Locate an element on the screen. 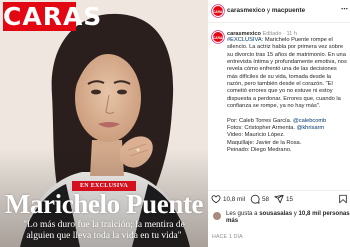 The height and width of the screenshot is (247, 350). heart-icon is located at coordinates (216, 199).